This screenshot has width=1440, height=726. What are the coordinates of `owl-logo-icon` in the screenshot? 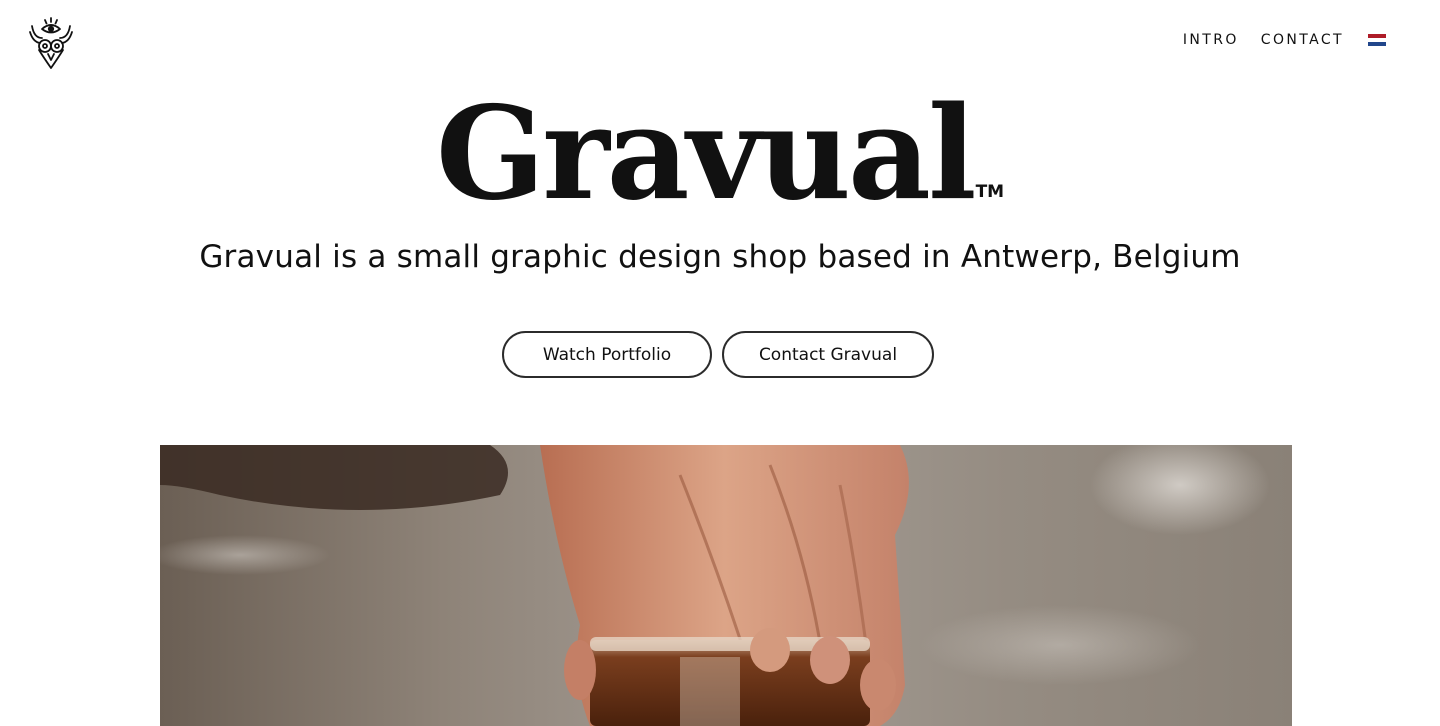 It's located at (51, 43).